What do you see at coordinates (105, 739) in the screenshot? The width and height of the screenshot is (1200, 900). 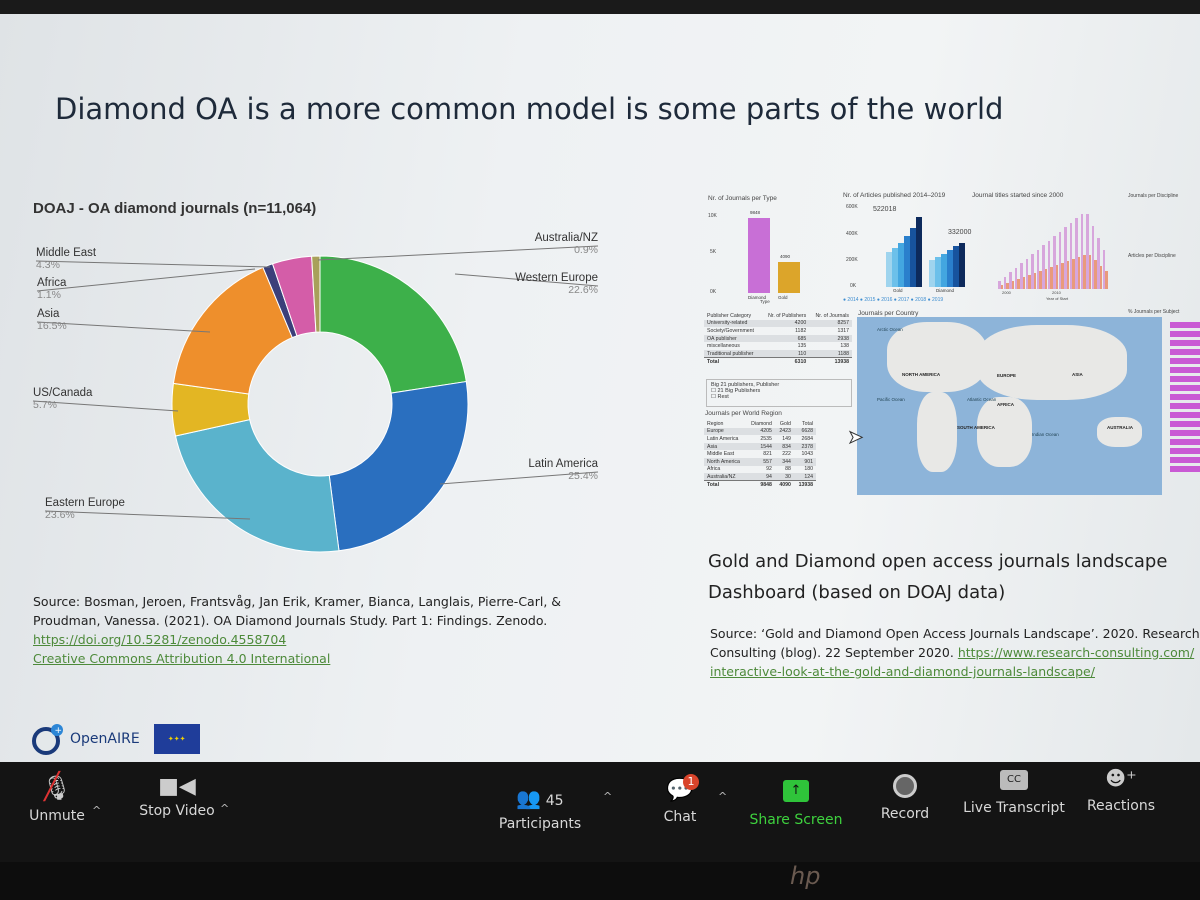 I see `openaire-wordmark: OpenAIRE` at bounding box center [105, 739].